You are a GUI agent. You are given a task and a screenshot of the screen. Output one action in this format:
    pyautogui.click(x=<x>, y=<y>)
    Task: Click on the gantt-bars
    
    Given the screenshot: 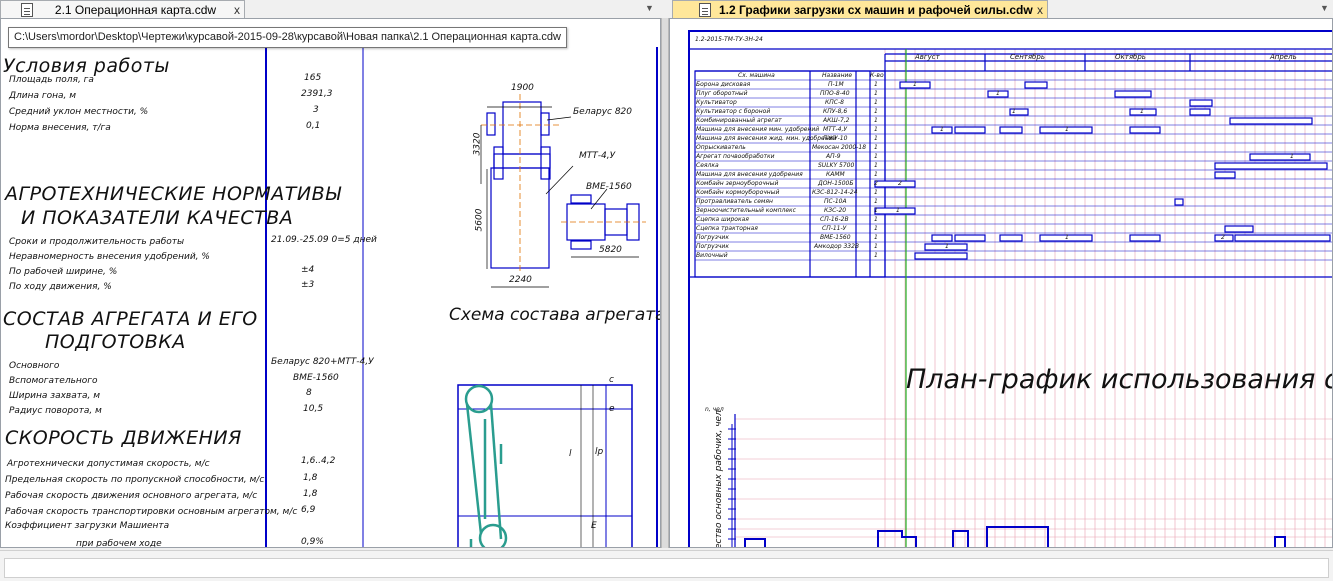 What is the action you would take?
    pyautogui.click(x=1102, y=170)
    